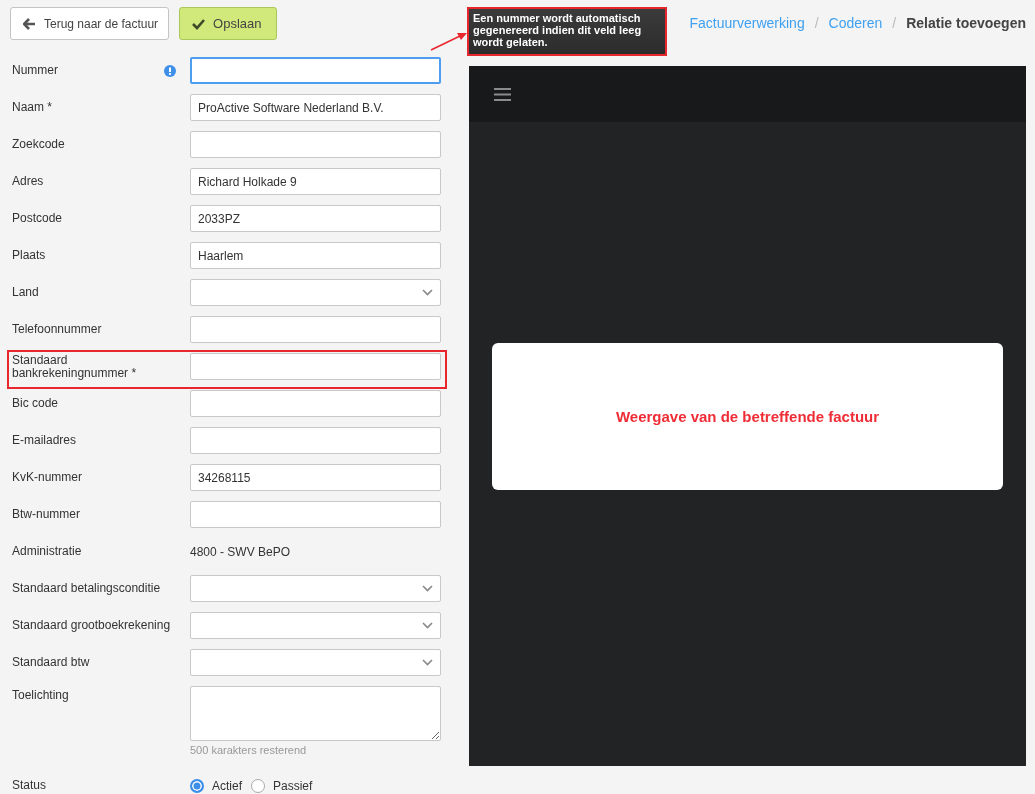 The image size is (1035, 794). Describe the element at coordinates (47, 477) in the screenshot. I see `field-label: KvK-nummer` at that location.